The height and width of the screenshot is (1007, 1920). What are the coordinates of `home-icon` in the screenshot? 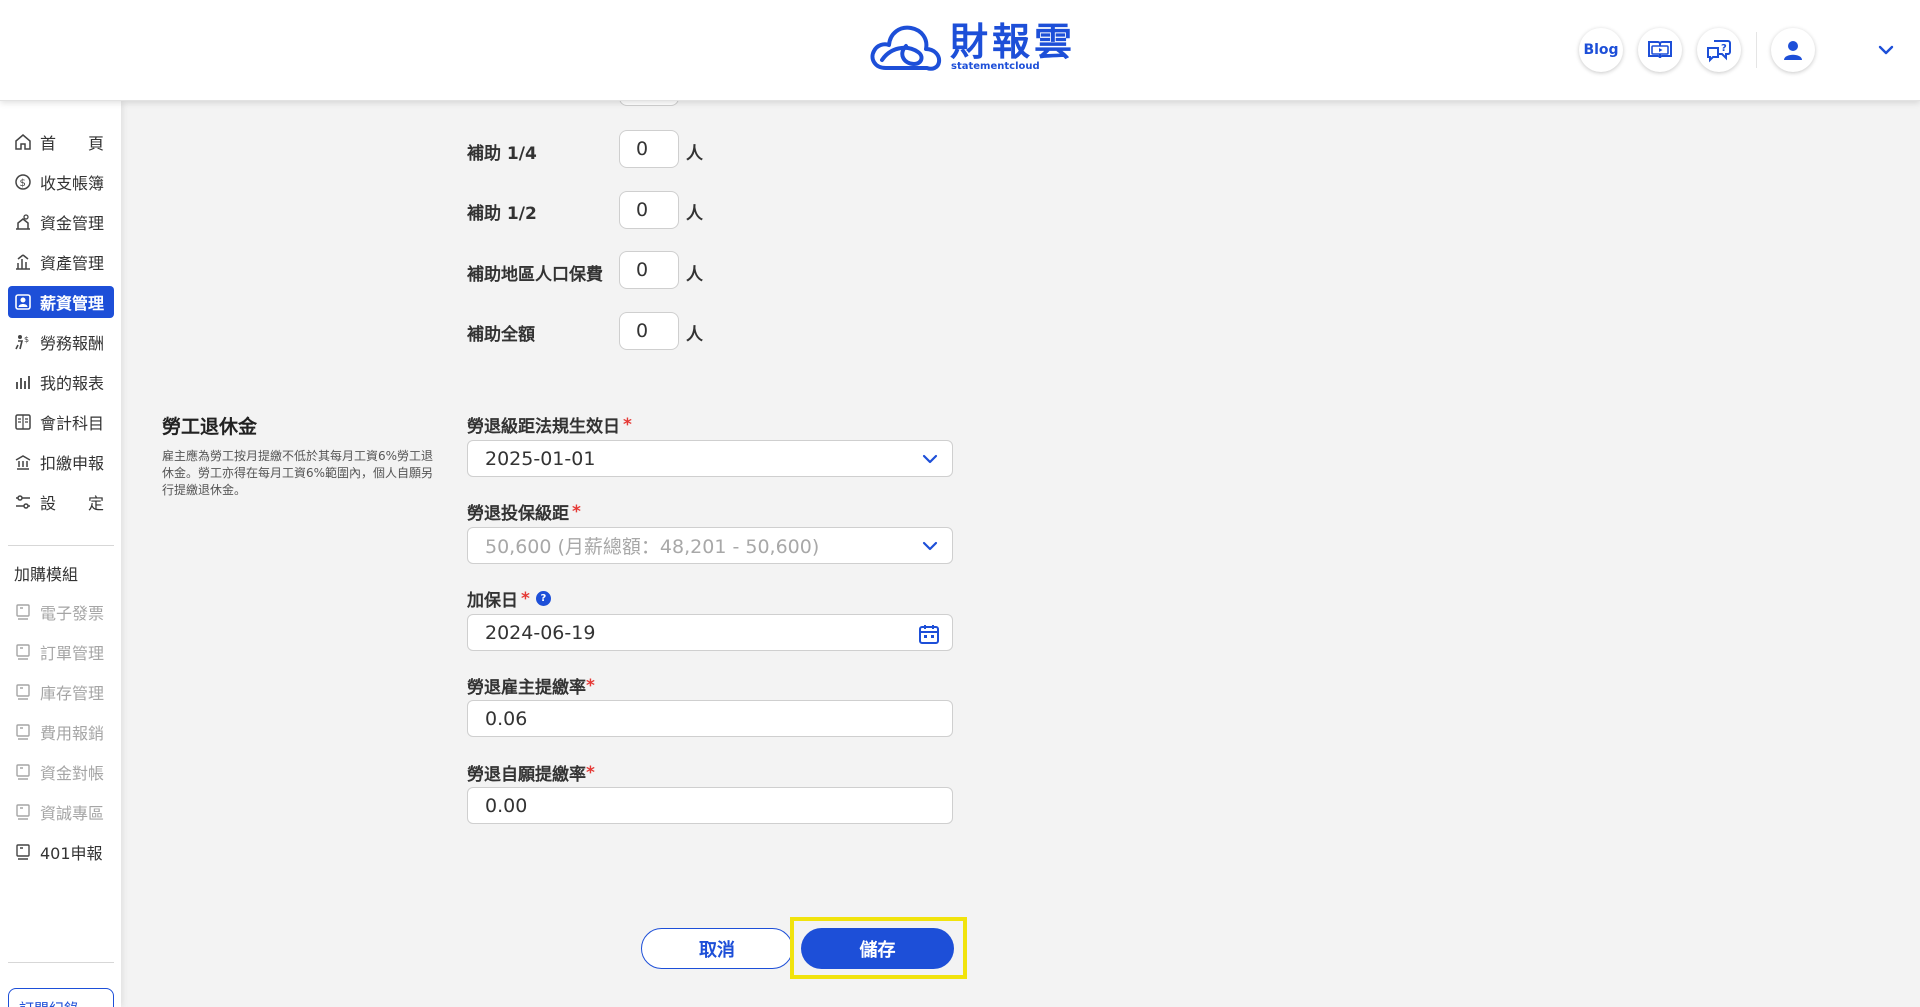 It's located at (23, 142).